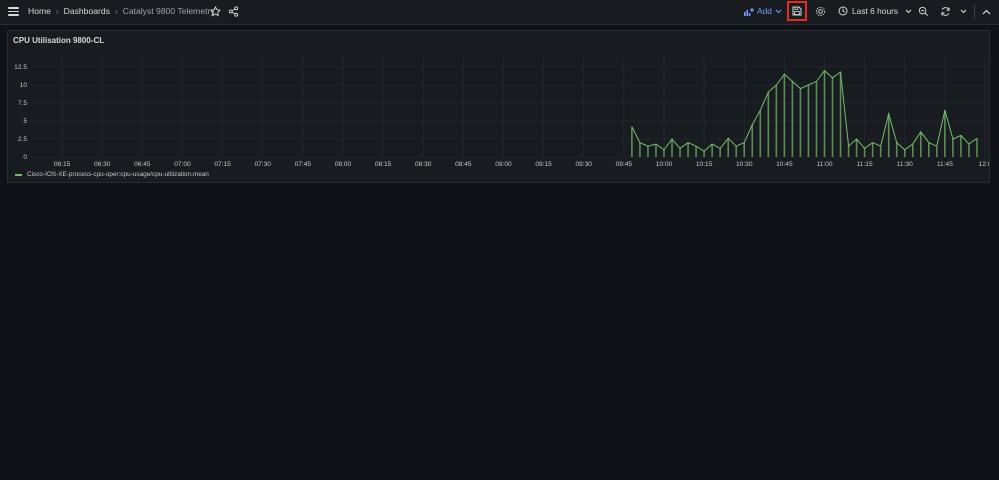 The image size is (999, 480). I want to click on x-tick-label: 10:30, so click(744, 164).